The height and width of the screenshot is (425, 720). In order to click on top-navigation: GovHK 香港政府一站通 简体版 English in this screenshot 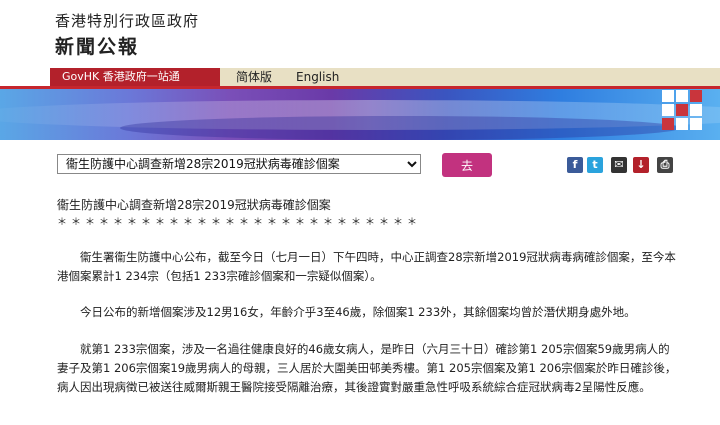, I will do `click(360, 77)`.